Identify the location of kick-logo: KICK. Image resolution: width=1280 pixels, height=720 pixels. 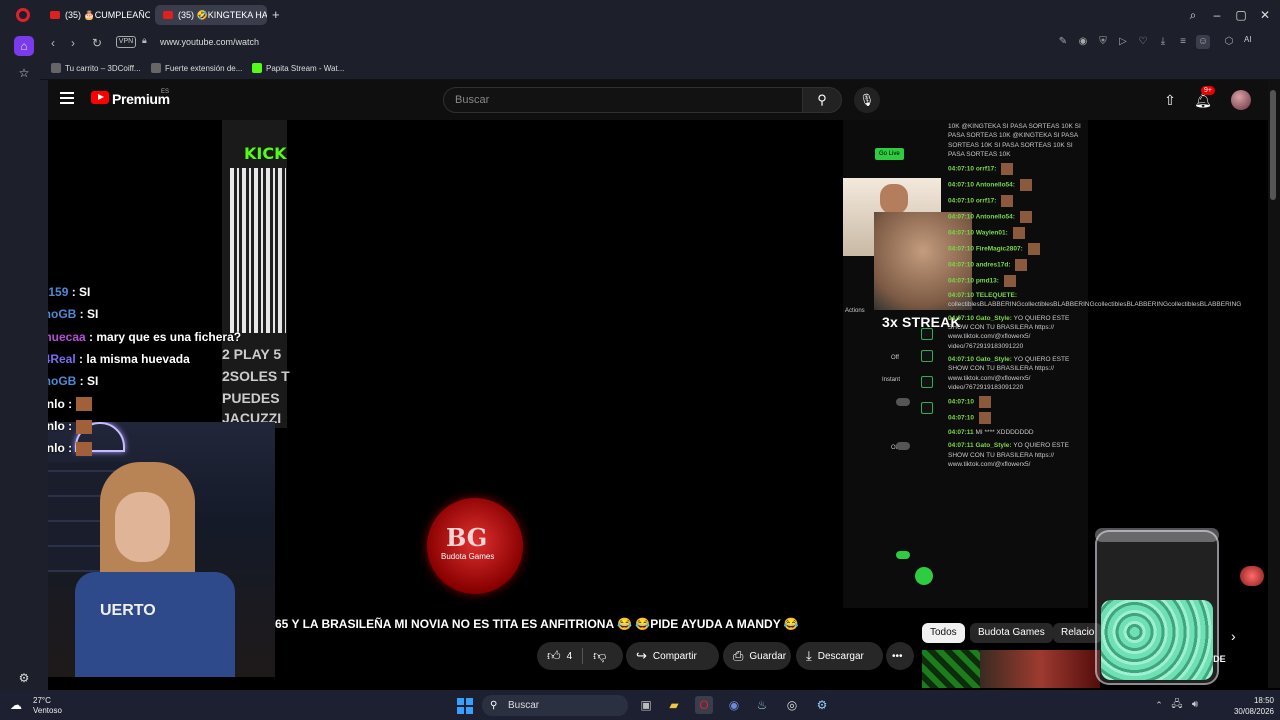
(265, 153).